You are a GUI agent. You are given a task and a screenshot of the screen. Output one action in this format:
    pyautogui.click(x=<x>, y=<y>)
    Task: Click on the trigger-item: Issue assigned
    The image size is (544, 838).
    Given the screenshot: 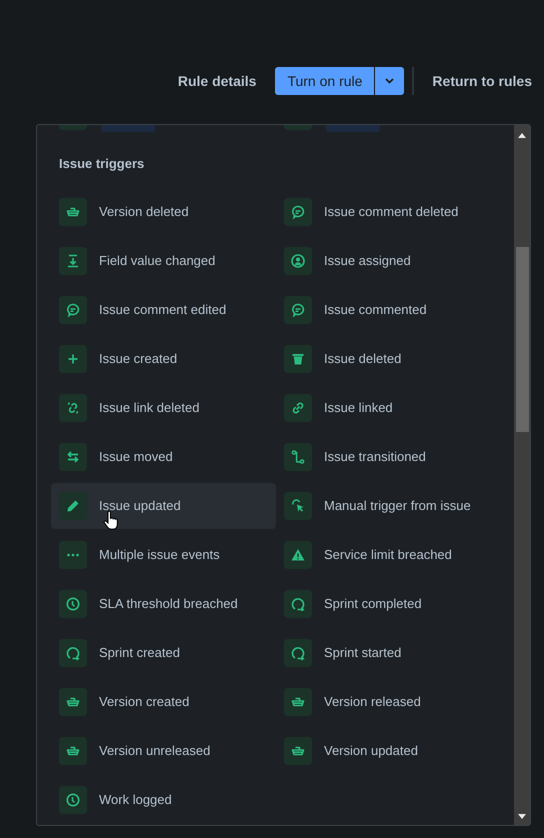 What is the action you would take?
    pyautogui.click(x=388, y=261)
    